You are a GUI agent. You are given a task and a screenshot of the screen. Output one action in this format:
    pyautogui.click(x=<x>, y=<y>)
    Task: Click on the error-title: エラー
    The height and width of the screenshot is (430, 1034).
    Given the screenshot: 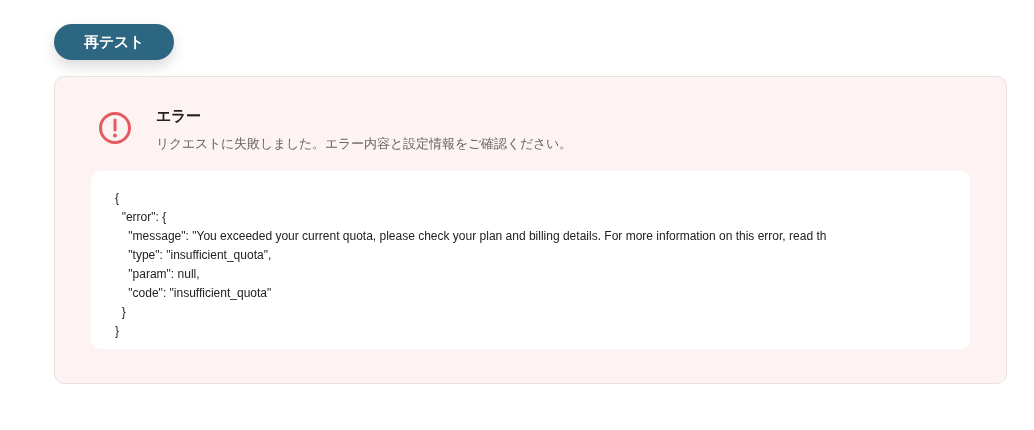 What is the action you would take?
    pyautogui.click(x=179, y=116)
    